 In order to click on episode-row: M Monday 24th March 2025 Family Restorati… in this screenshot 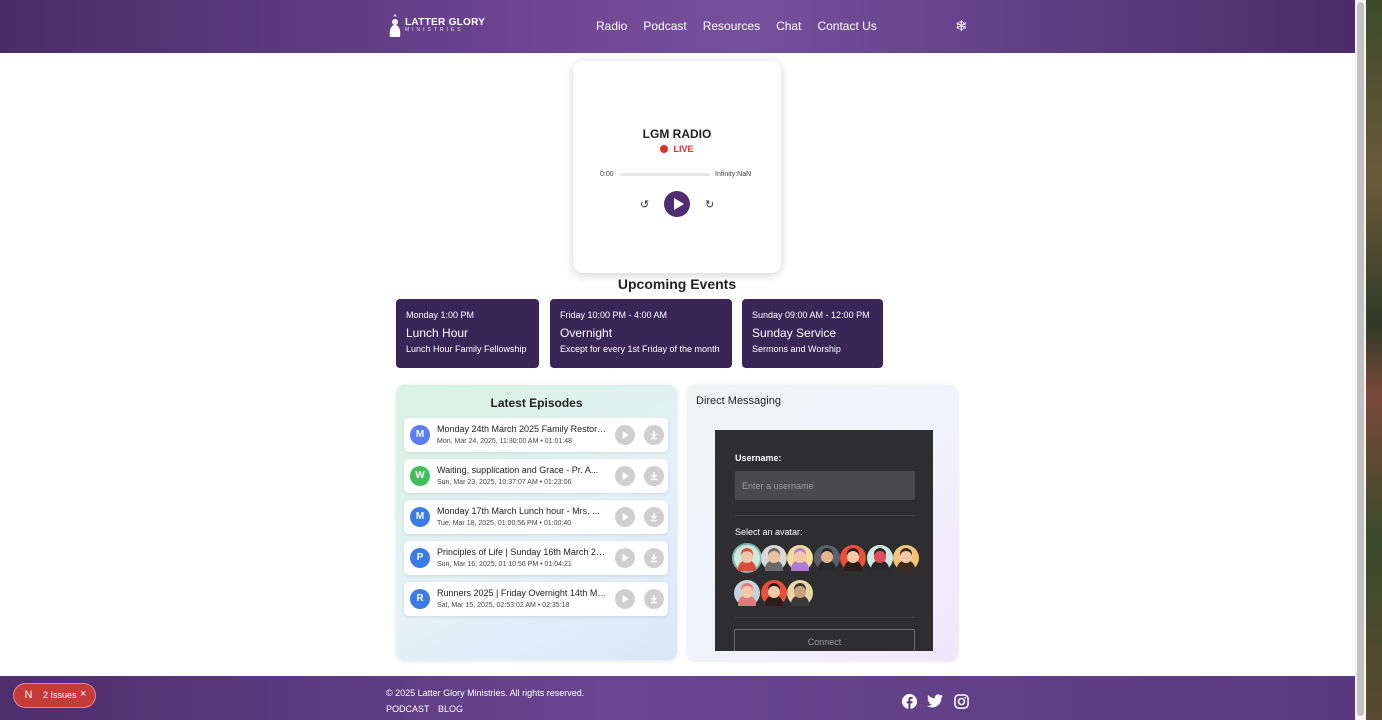, I will do `click(536, 435)`.